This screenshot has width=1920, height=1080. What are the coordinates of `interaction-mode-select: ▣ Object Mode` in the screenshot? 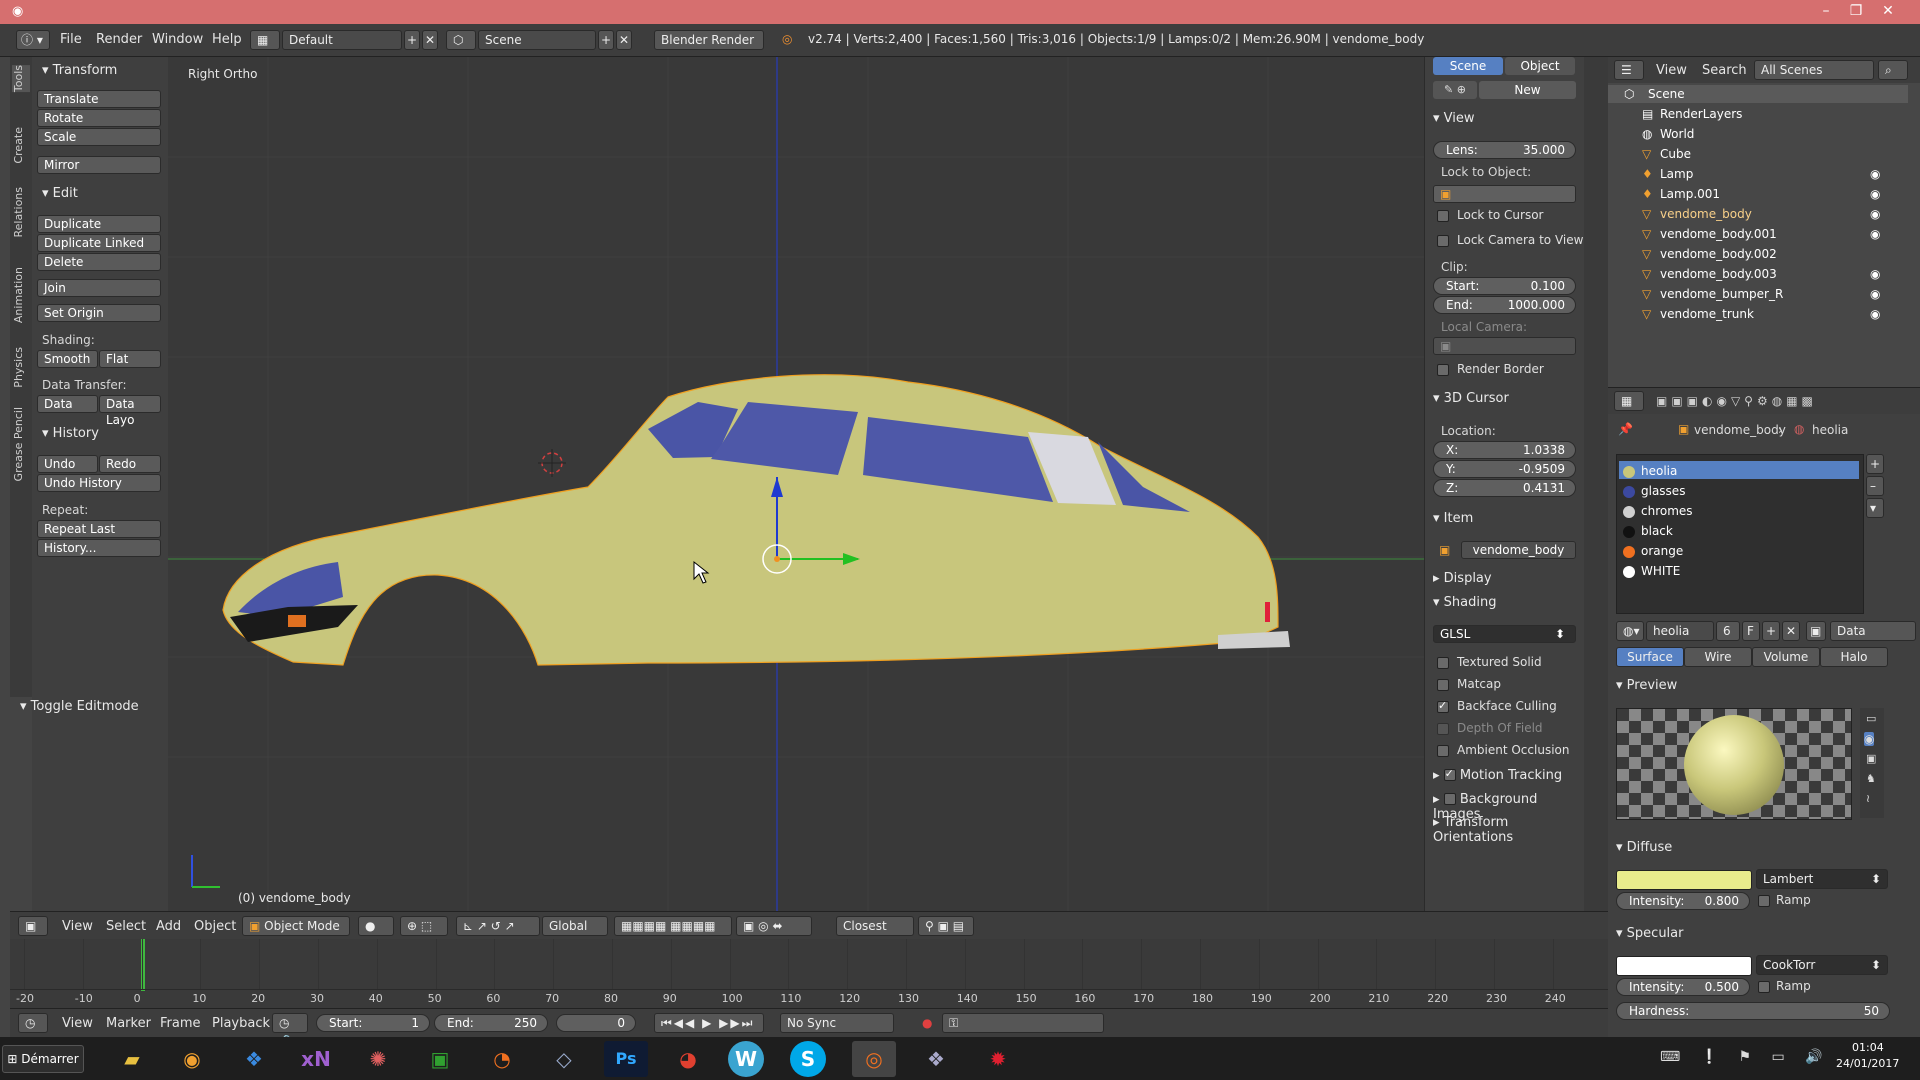 It's located at (296, 926).